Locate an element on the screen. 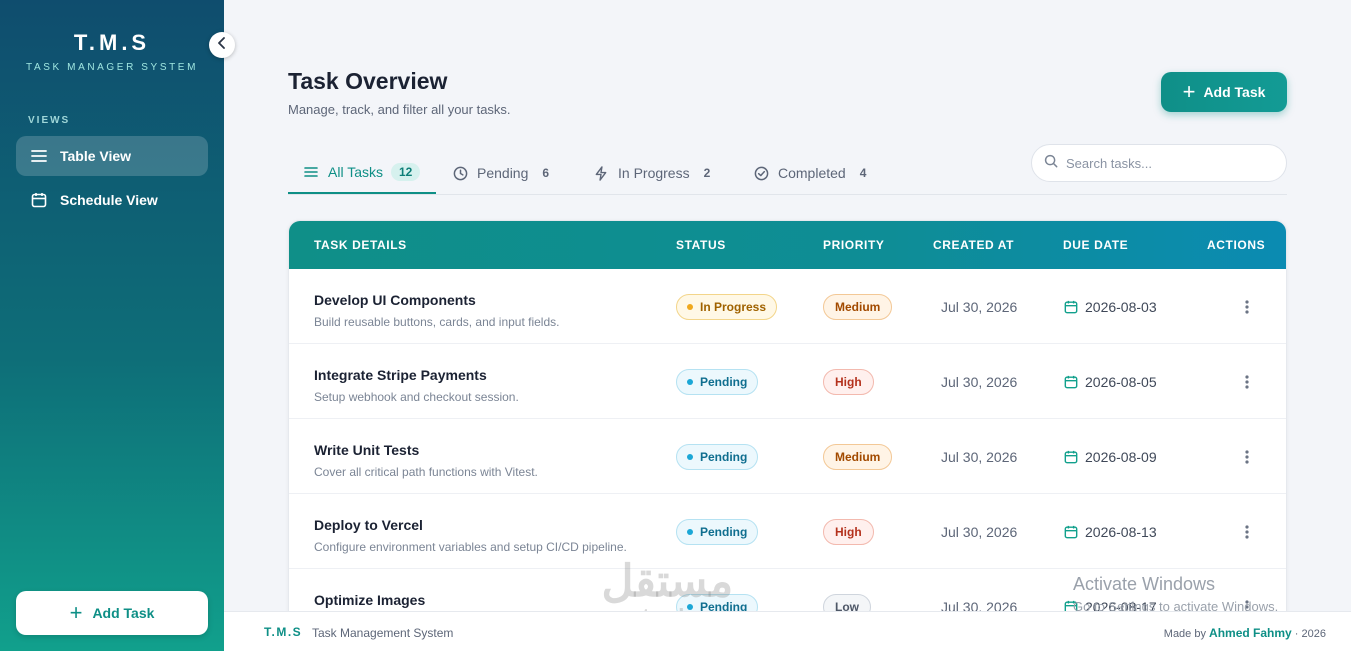 The height and width of the screenshot is (651, 1351). sidebar-collapse-button is located at coordinates (222, 45).